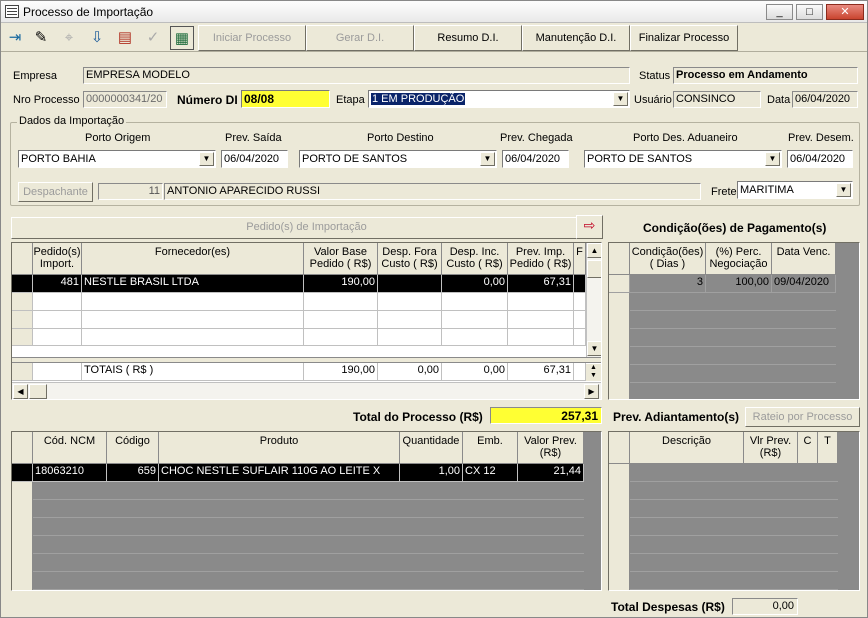 The height and width of the screenshot is (618, 868). Describe the element at coordinates (285, 99) in the screenshot. I see `numero-di-field: 08/08` at that location.